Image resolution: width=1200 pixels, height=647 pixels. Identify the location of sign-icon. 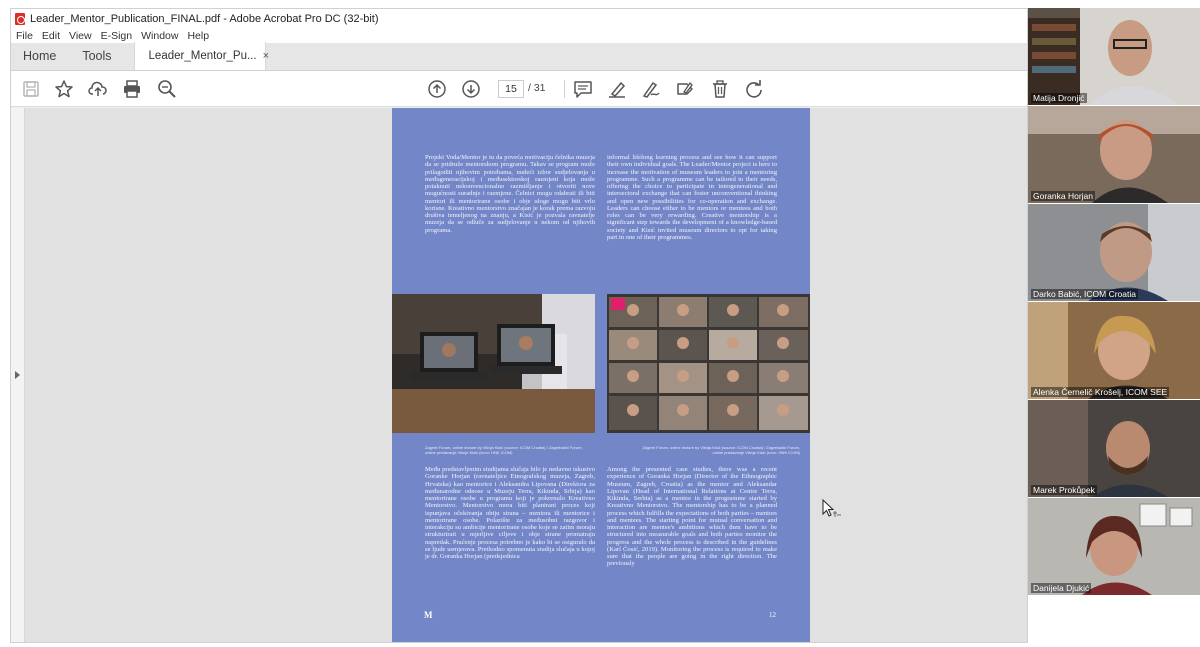
(651, 89).